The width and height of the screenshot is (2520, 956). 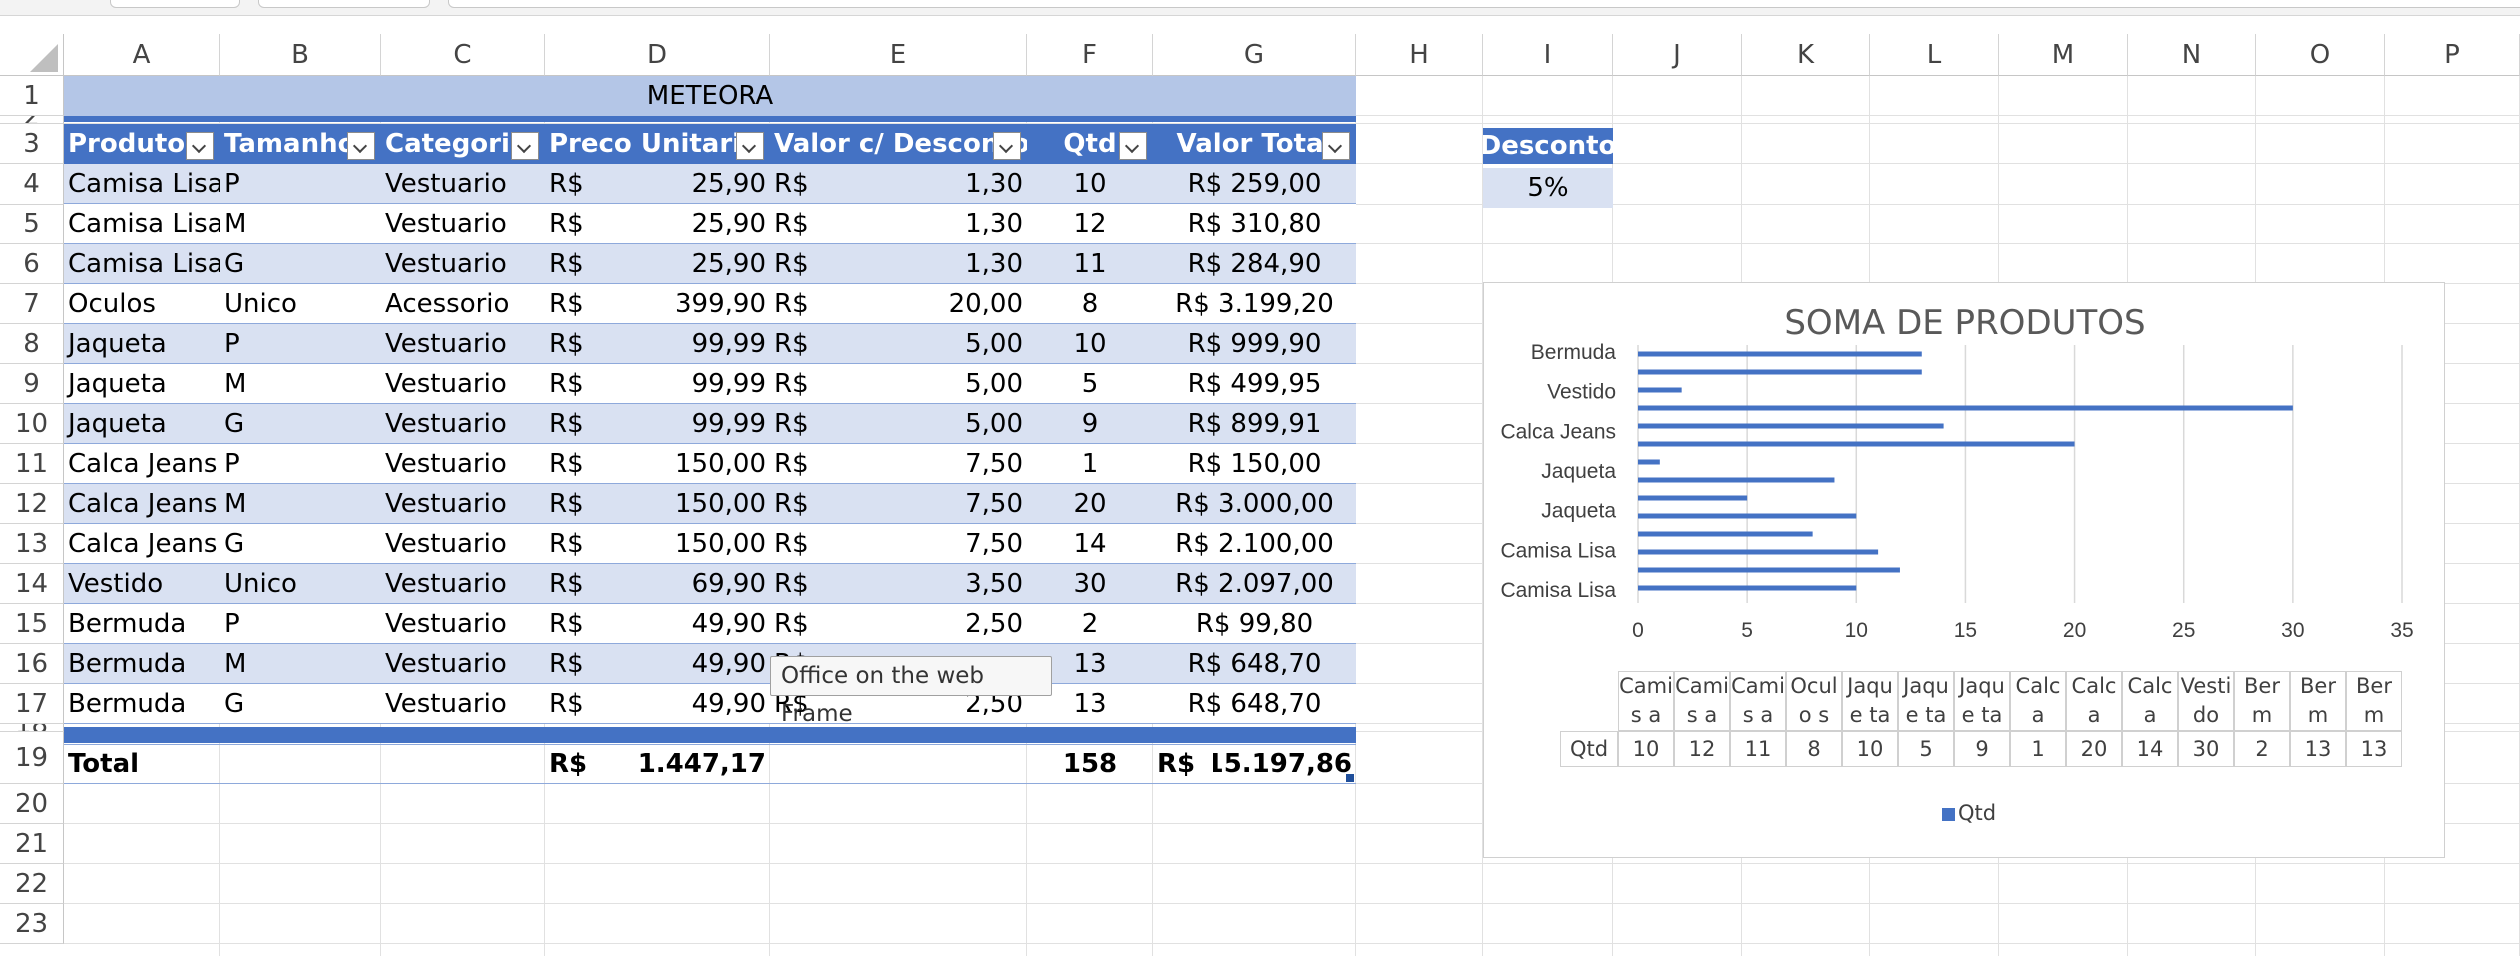 I want to click on cell-qtd: 14, so click(x=1090, y=544).